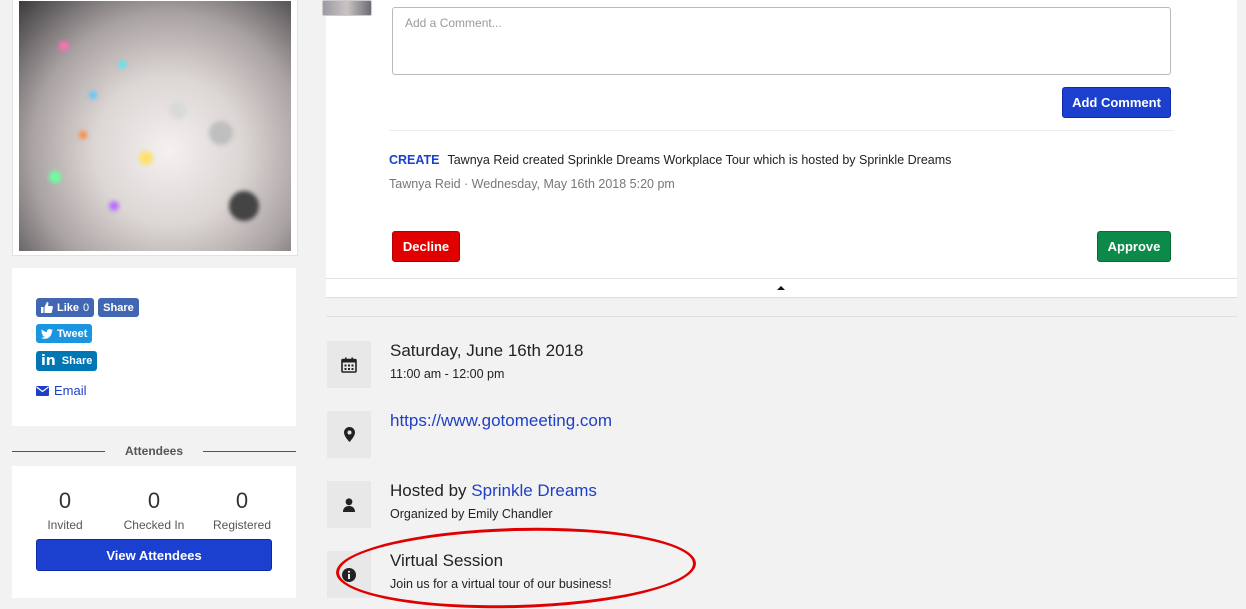  Describe the element at coordinates (426, 246) in the screenshot. I see `decline-button: Decline` at that location.